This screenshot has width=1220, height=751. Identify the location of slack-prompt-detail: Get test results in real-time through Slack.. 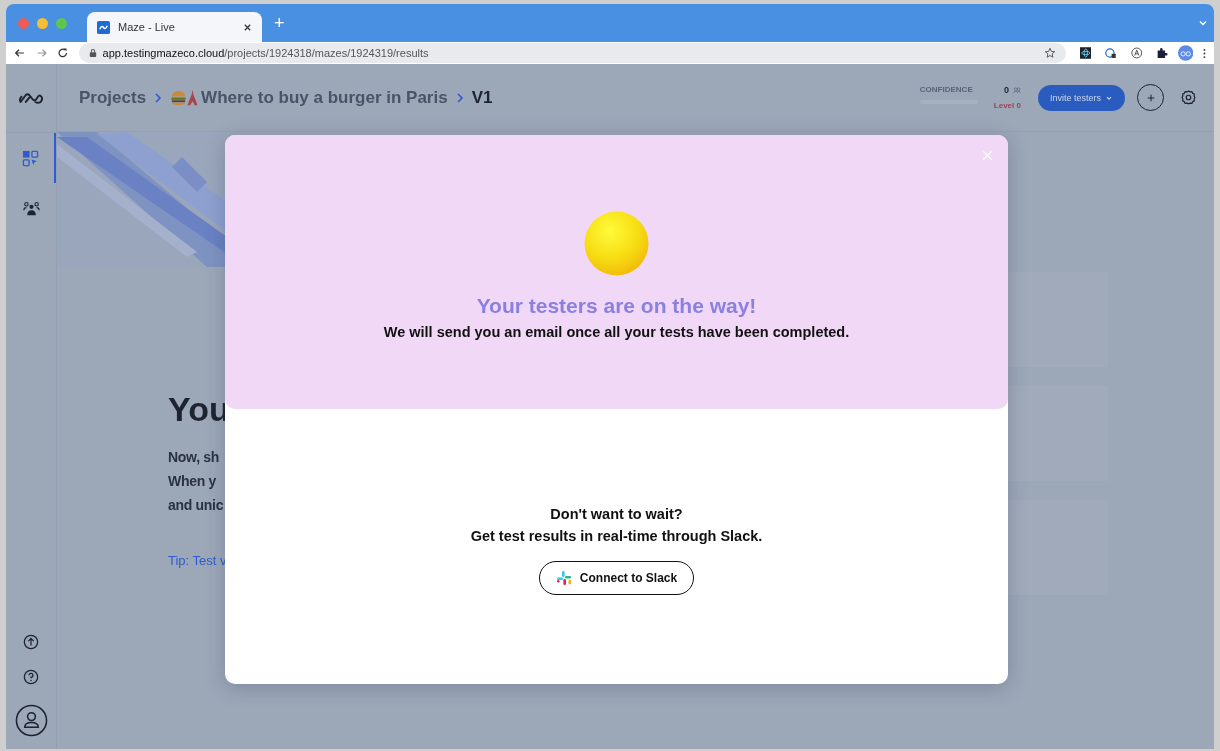
(616, 536).